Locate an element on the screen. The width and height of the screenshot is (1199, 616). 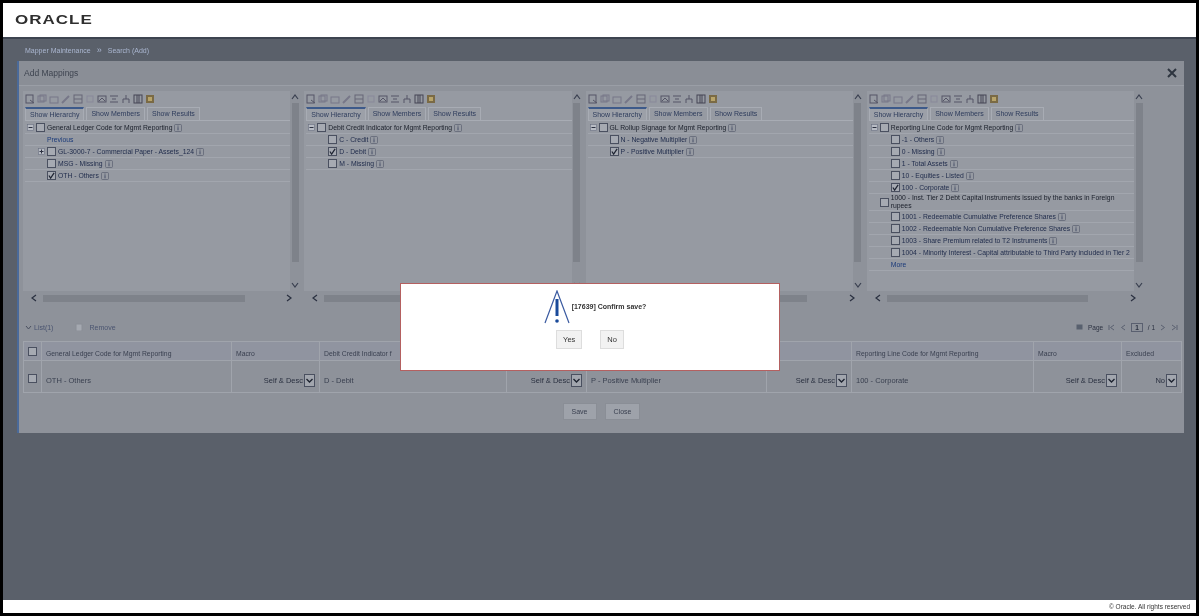
first-page-icon is located at coordinates (1112, 327).